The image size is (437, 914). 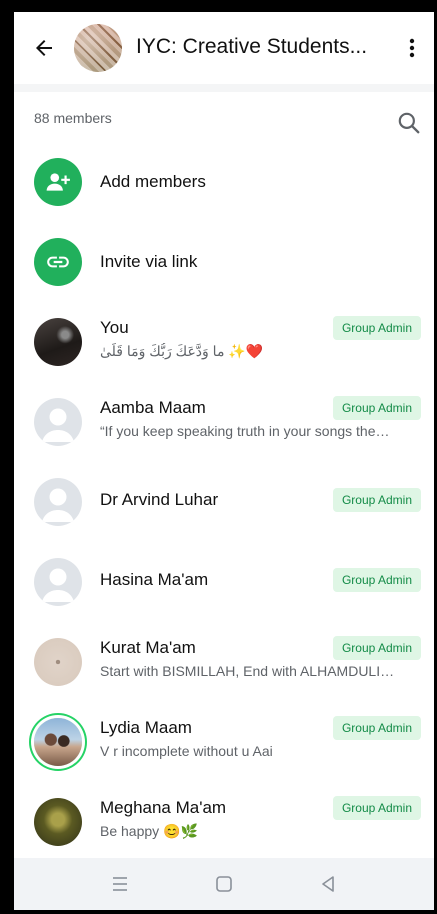 What do you see at coordinates (153, 407) in the screenshot?
I see `member-name: Aamba Maam` at bounding box center [153, 407].